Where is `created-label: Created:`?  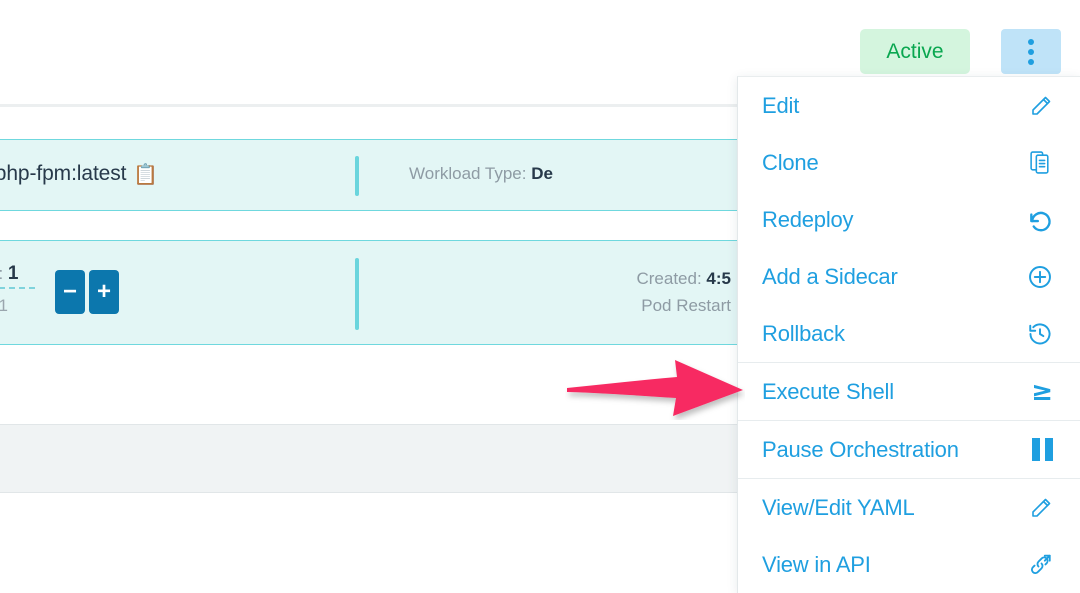 created-label: Created: is located at coordinates (669, 278).